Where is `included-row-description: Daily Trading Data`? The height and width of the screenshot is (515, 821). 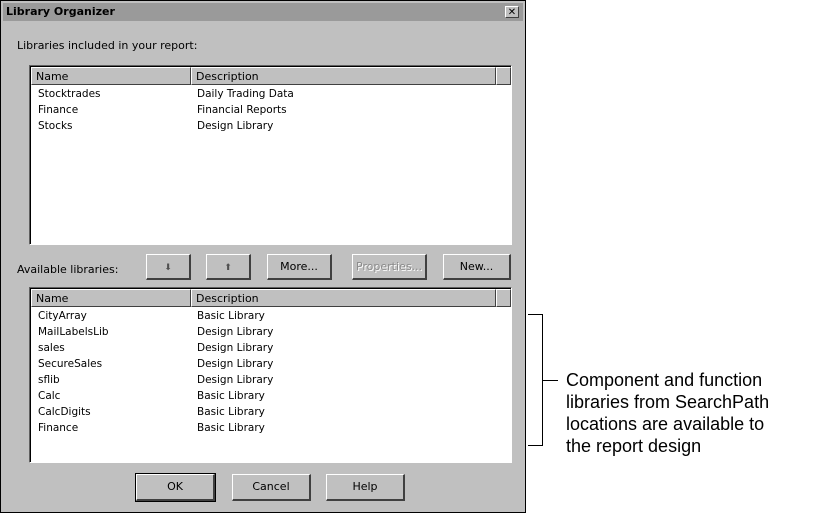 included-row-description: Daily Trading Data is located at coordinates (245, 94).